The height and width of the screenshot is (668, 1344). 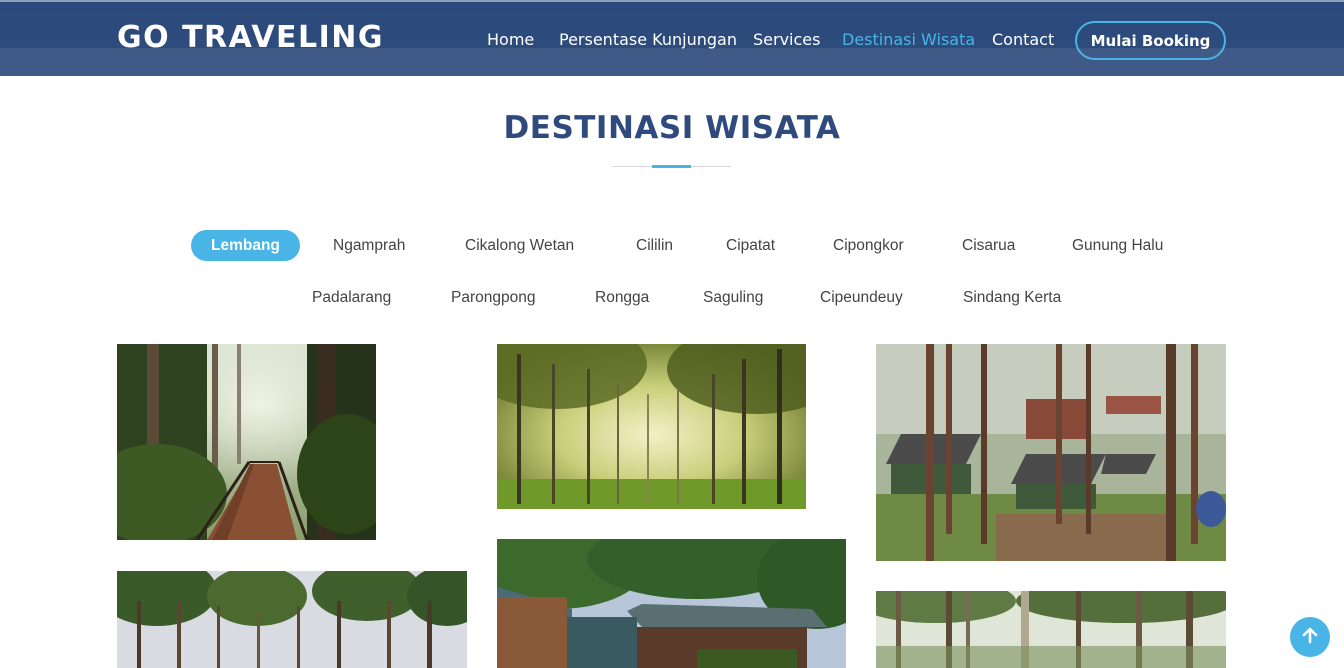 I want to click on nav-contact: Contact, so click(x=1023, y=39).